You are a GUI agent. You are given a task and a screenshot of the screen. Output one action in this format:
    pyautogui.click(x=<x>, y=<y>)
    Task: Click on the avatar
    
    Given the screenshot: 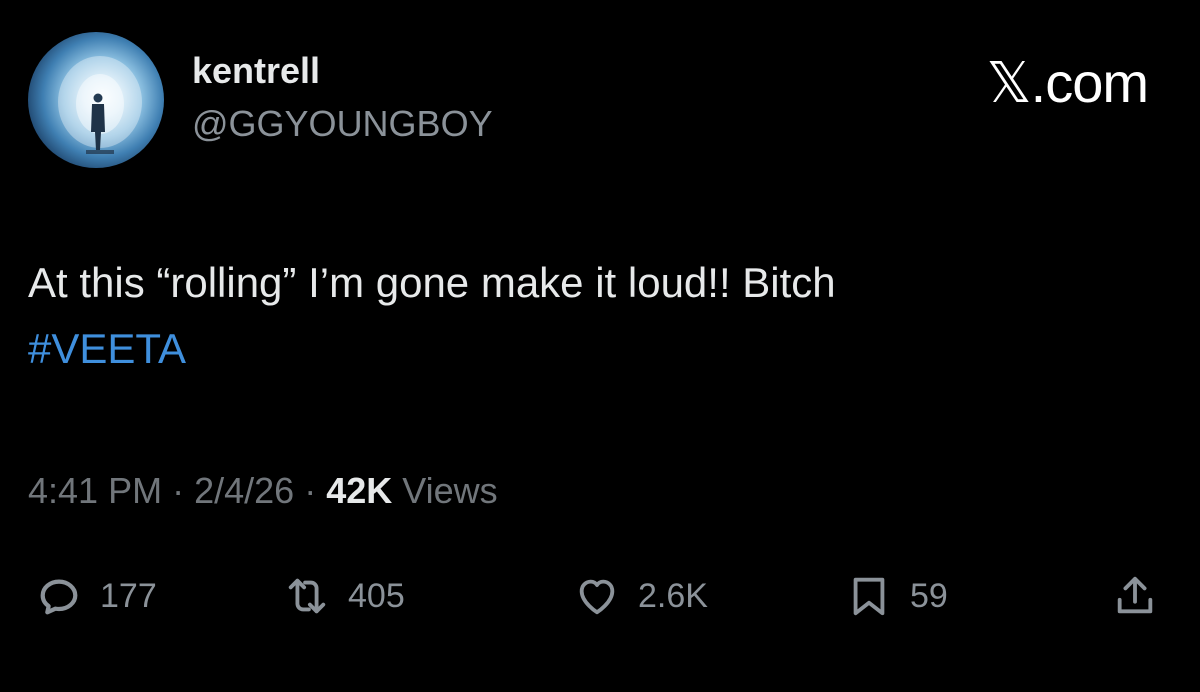 What is the action you would take?
    pyautogui.click(x=96, y=100)
    